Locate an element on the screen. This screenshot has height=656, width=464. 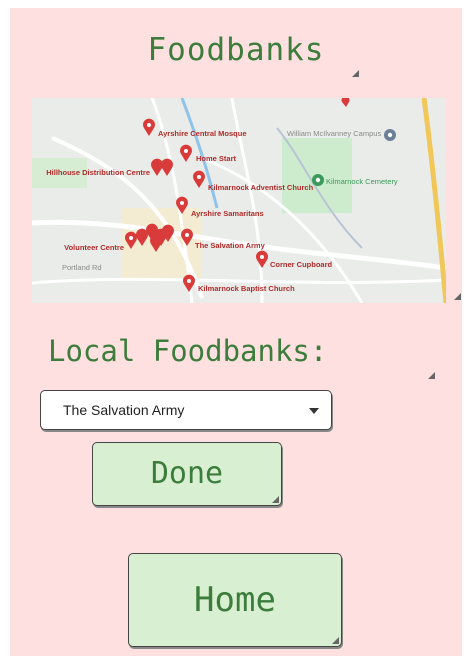
map-label-line: Hillhouse Distribution Centre is located at coordinates (98, 172).